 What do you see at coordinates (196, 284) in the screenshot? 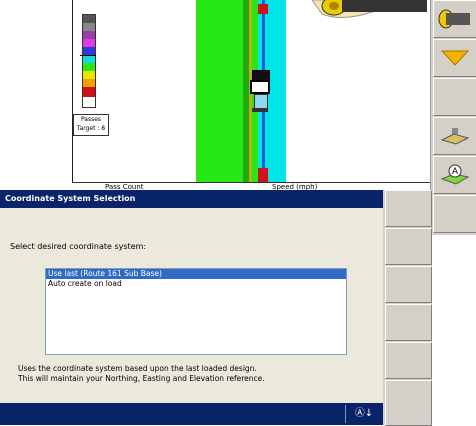
I see `option-auto-create: Auto create on load` at bounding box center [196, 284].